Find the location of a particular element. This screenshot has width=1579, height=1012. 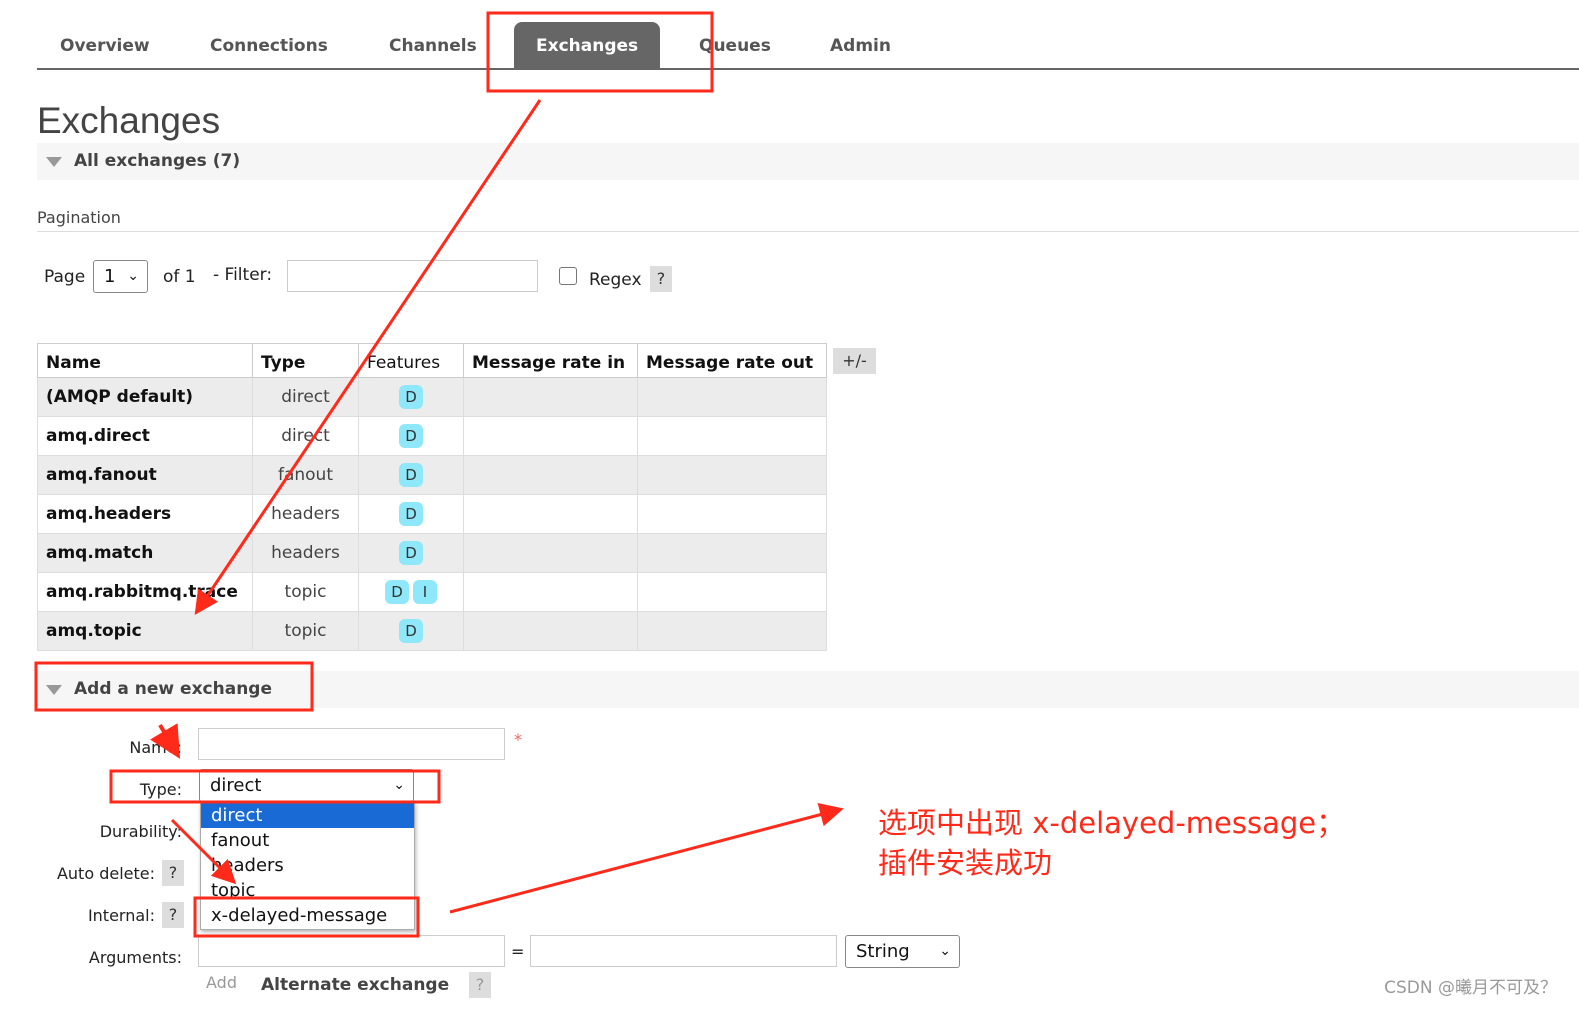

argument-type-select: String ⌄ is located at coordinates (902, 951).